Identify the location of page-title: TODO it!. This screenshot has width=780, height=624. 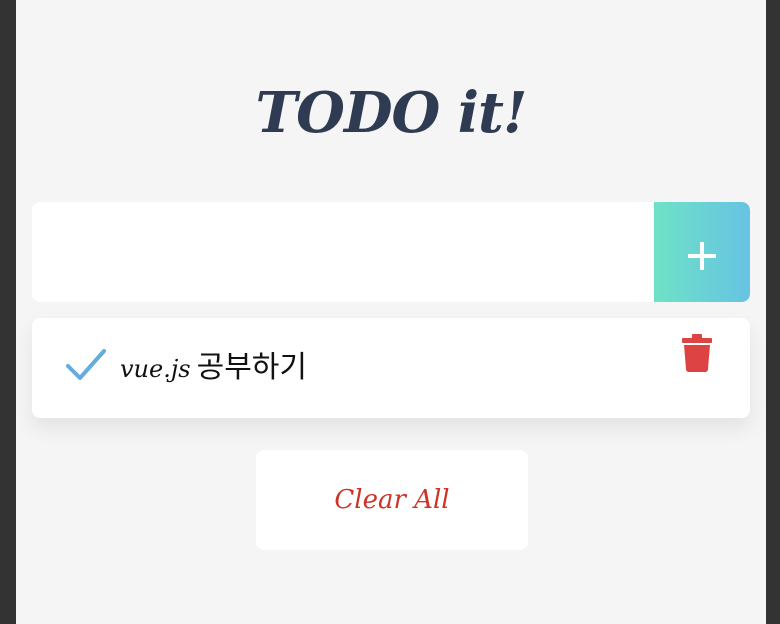
(391, 113).